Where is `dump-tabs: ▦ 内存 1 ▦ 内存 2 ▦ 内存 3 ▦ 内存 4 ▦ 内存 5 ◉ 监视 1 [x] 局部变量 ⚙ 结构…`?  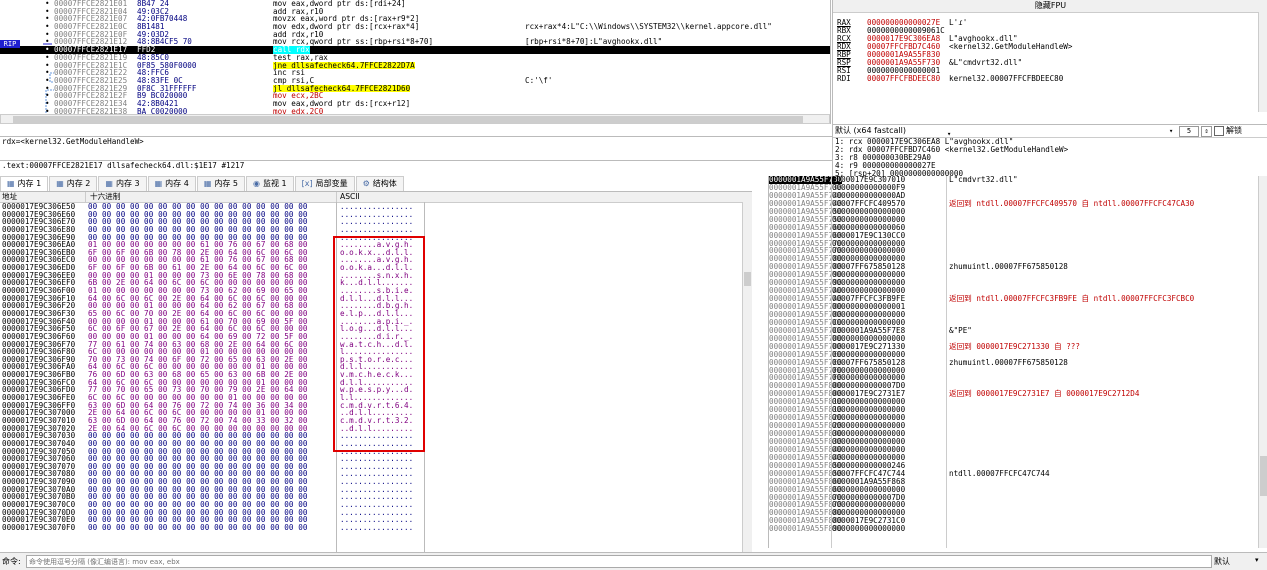
dump-tabs: ▦ 内存 1 ▦ 内存 2 ▦ 内存 3 ▦ 内存 4 ▦ 内存 5 ◉ 监视 1 [x] 局部变量 ⚙ 结构… is located at coordinates (240, 183).